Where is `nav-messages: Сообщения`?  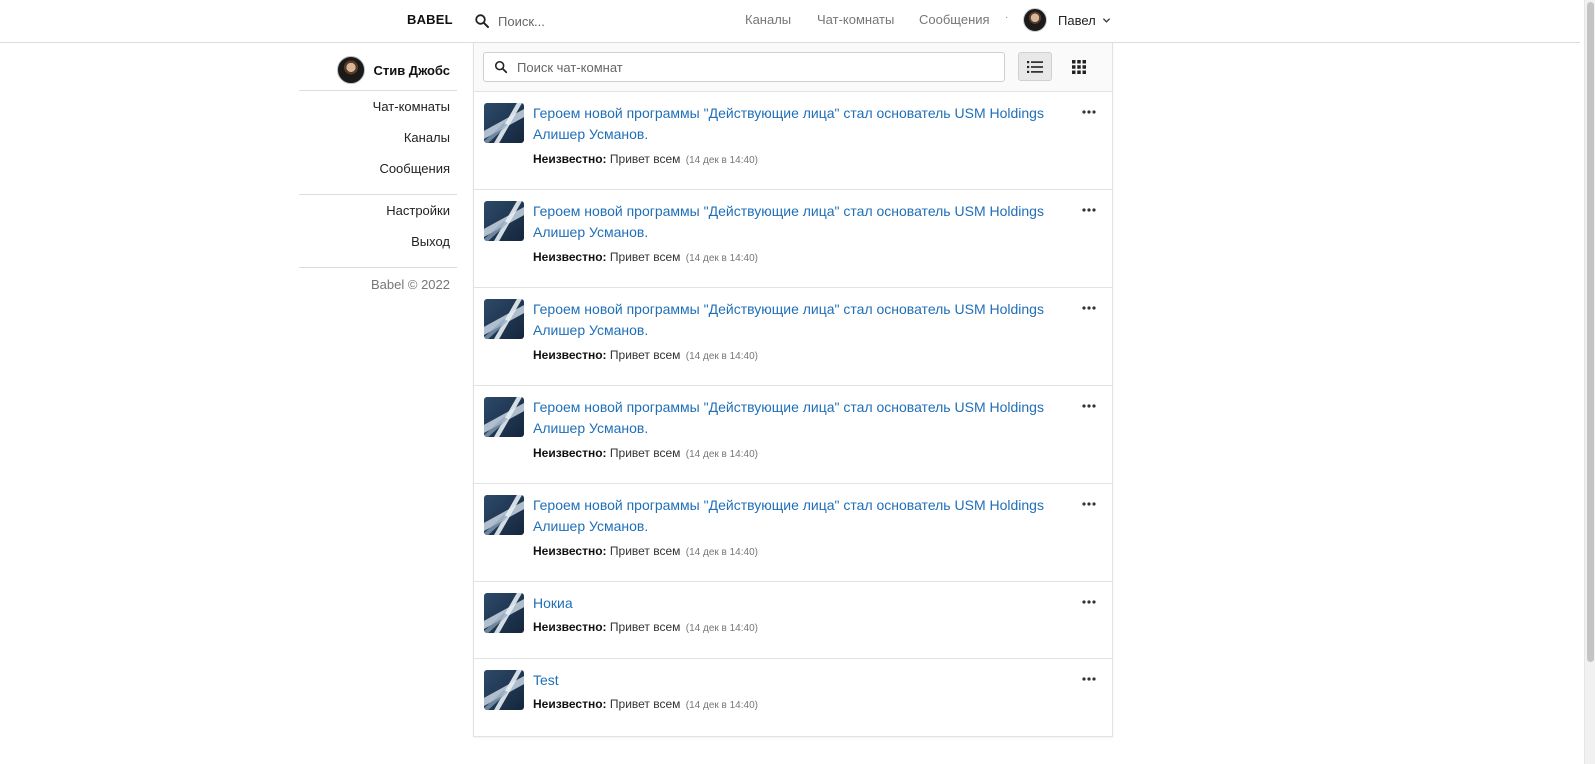 nav-messages: Сообщения is located at coordinates (954, 19).